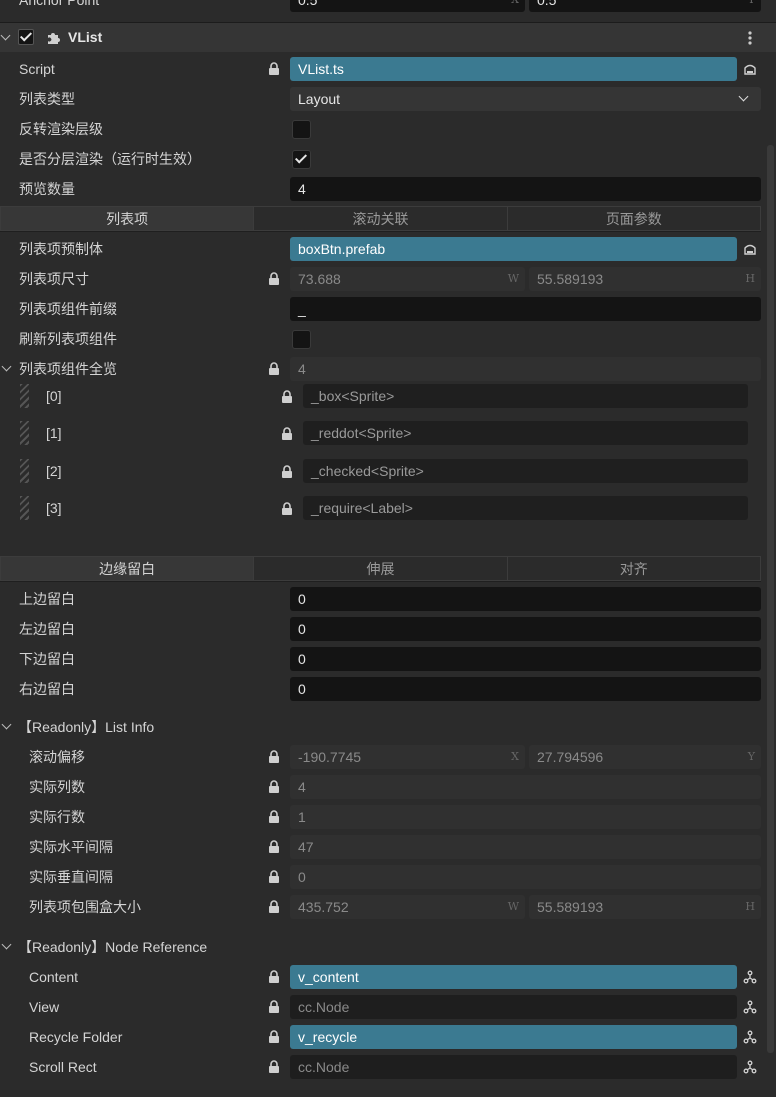 Image resolution: width=776 pixels, height=1097 pixels. I want to click on hgap-field: 47, so click(525, 847).